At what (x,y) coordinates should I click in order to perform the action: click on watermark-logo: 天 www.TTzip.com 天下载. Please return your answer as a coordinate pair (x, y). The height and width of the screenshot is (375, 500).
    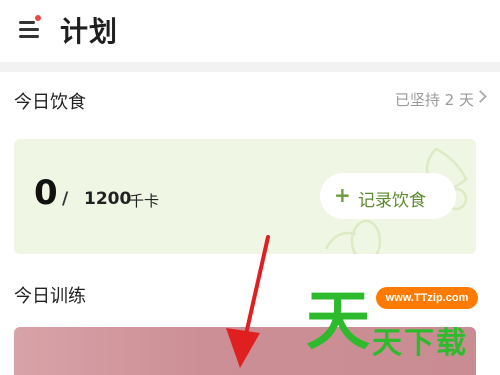
    Looking at the image, I should click on (400, 325).